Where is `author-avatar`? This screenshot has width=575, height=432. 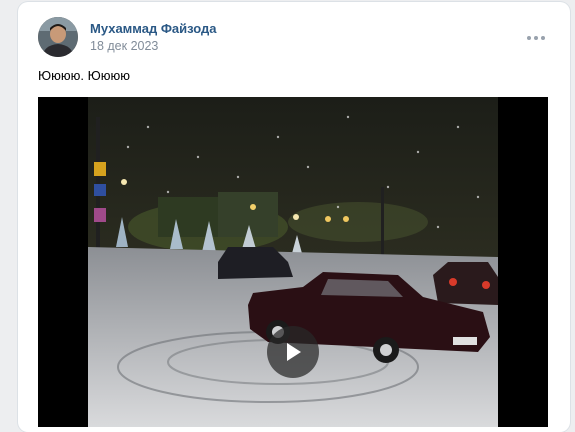 author-avatar is located at coordinates (58, 37).